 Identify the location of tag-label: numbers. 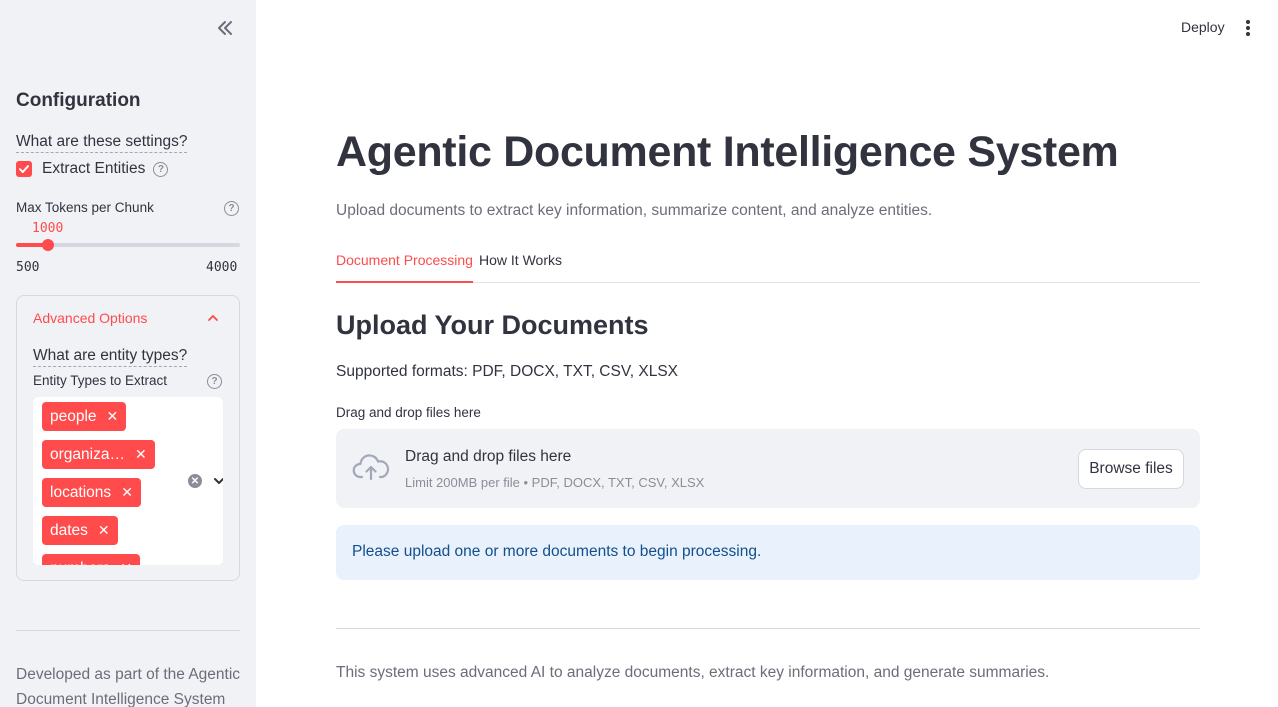
(80, 563).